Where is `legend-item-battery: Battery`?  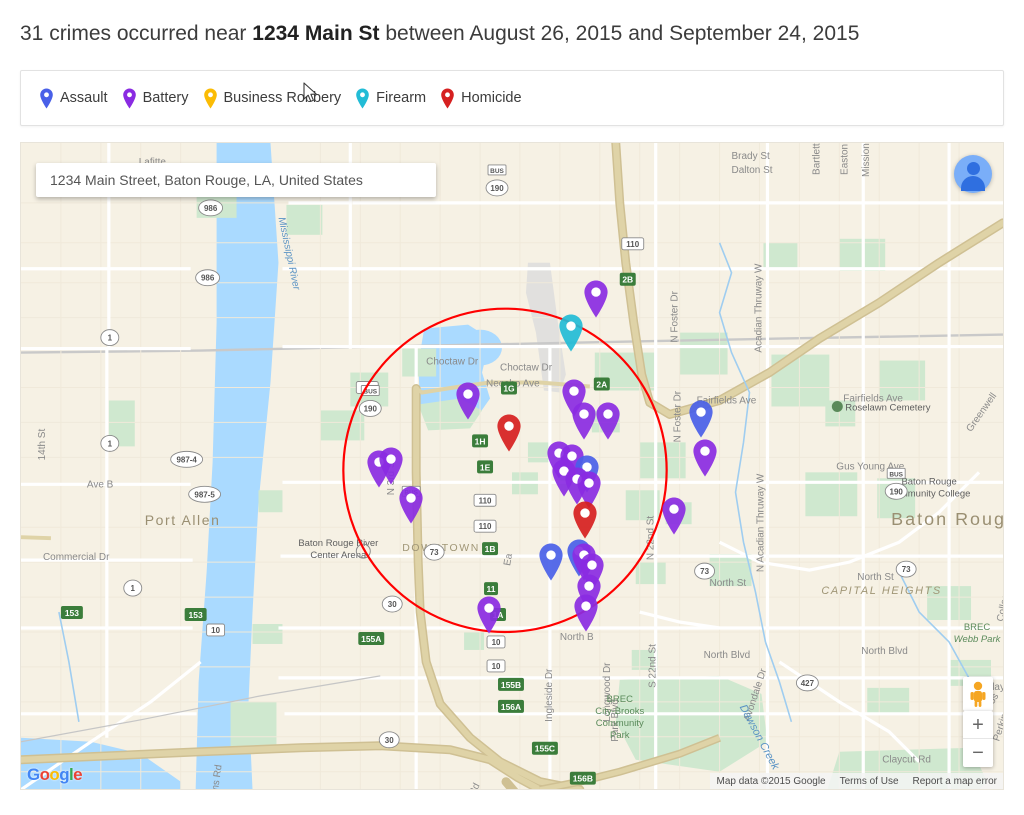
legend-item-battery: Battery is located at coordinates (155, 98).